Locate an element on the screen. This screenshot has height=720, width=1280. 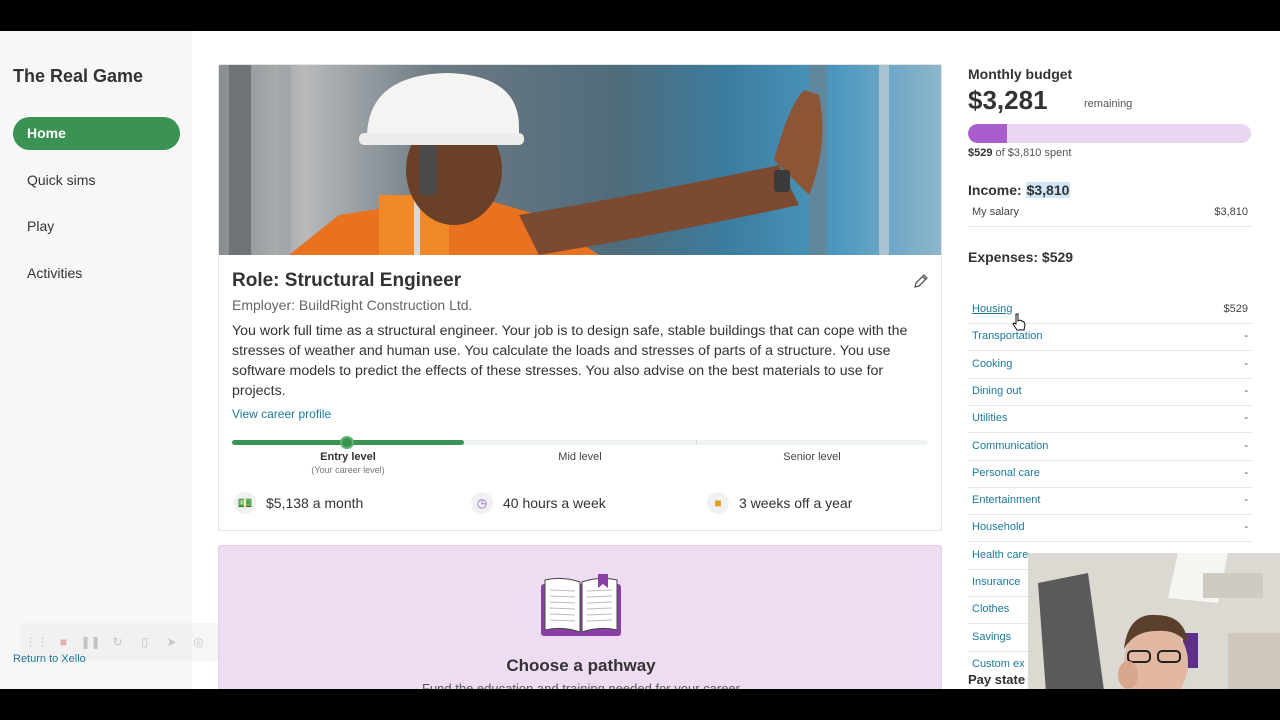
income-label: Income: is located at coordinates (995, 190).